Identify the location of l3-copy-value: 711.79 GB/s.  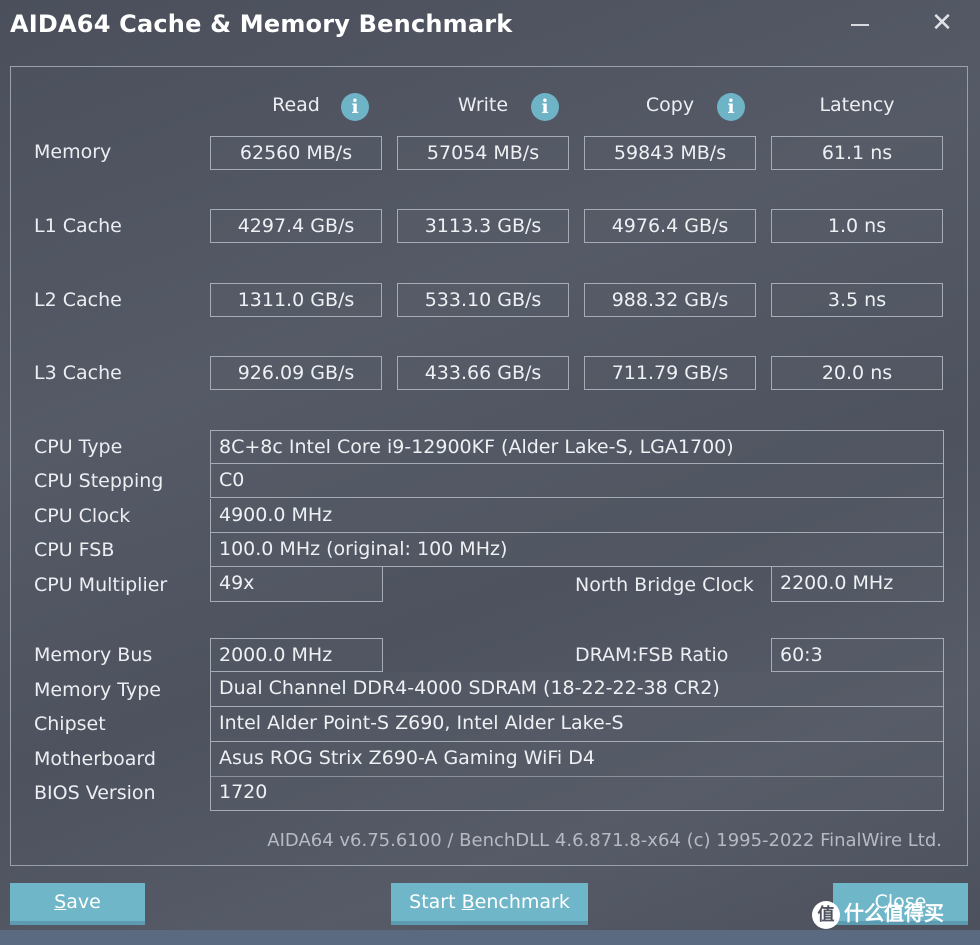
(670, 373).